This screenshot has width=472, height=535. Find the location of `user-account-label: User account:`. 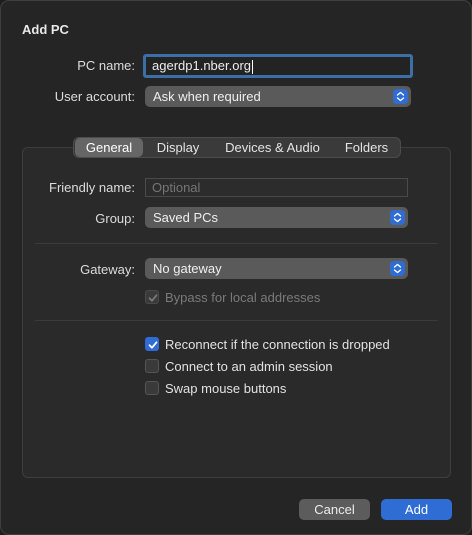

user-account-label: User account: is located at coordinates (94, 96).